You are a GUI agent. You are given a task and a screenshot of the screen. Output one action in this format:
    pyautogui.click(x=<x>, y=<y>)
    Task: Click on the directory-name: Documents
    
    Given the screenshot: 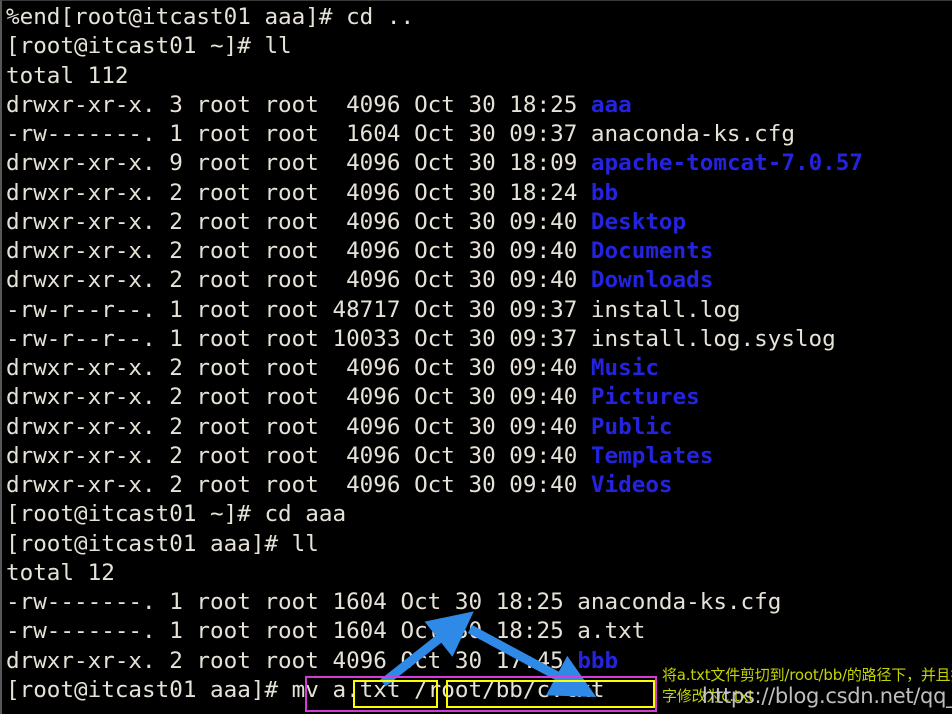 What is the action you would take?
    pyautogui.click(x=652, y=251)
    